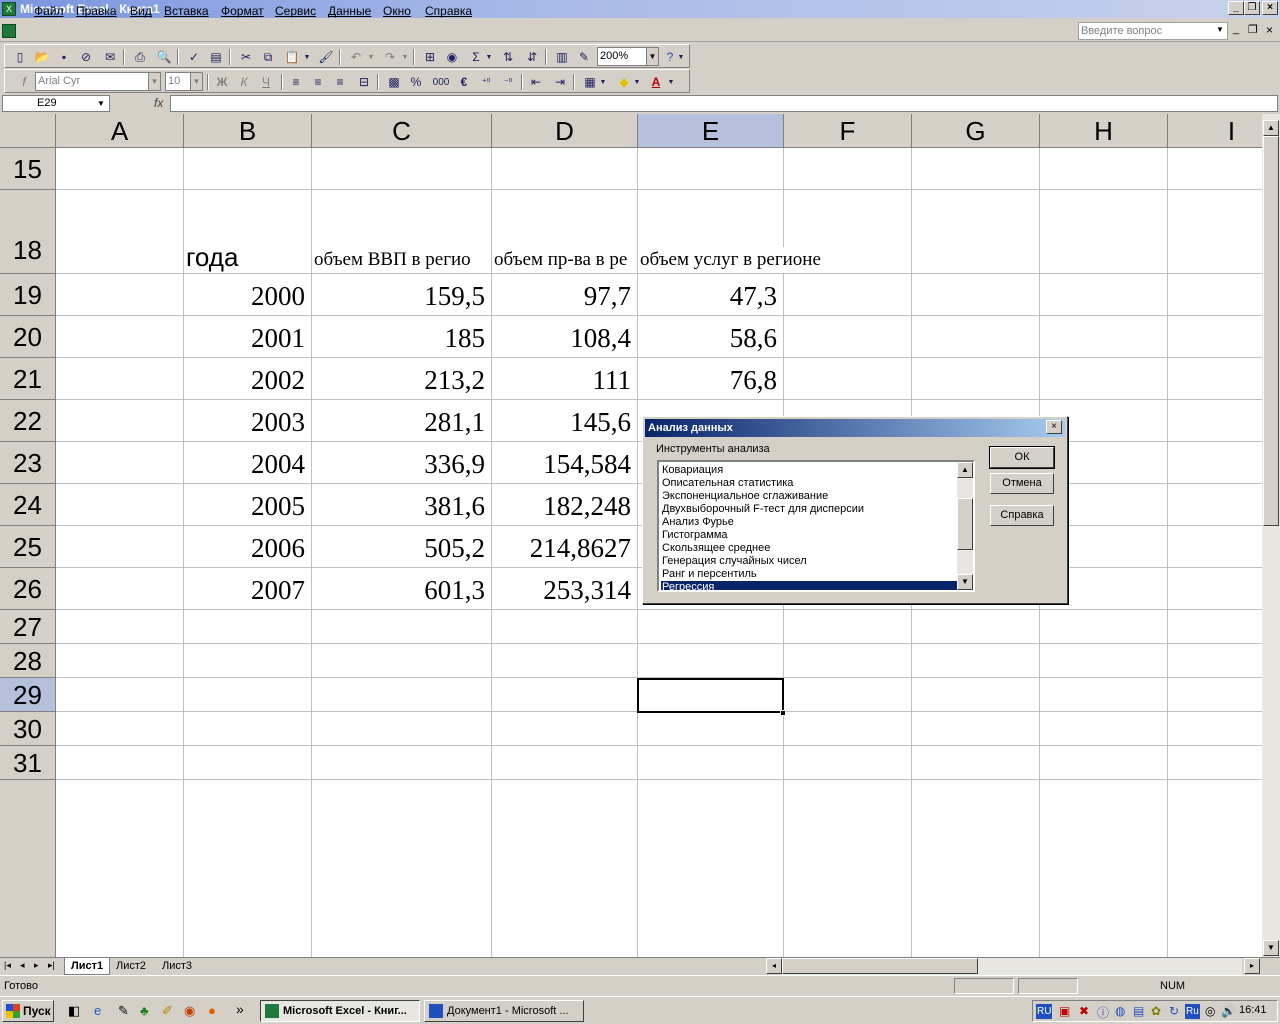  Describe the element at coordinates (87, 966) in the screenshot. I see `sheet-tab-1: Лист1` at that location.